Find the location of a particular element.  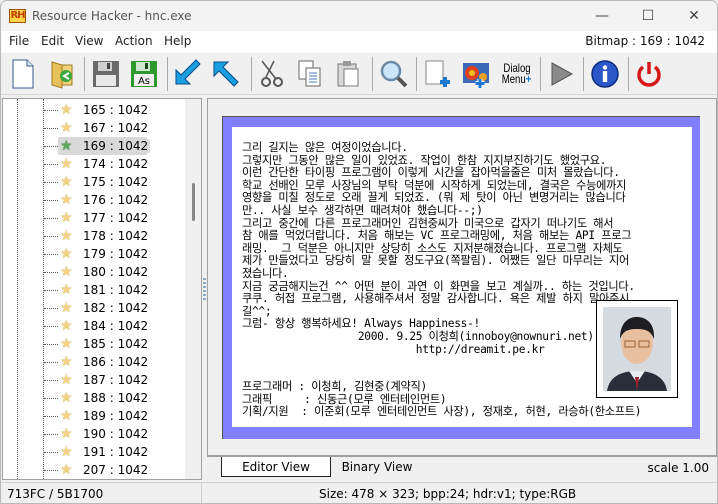

exit-button is located at coordinates (649, 74).